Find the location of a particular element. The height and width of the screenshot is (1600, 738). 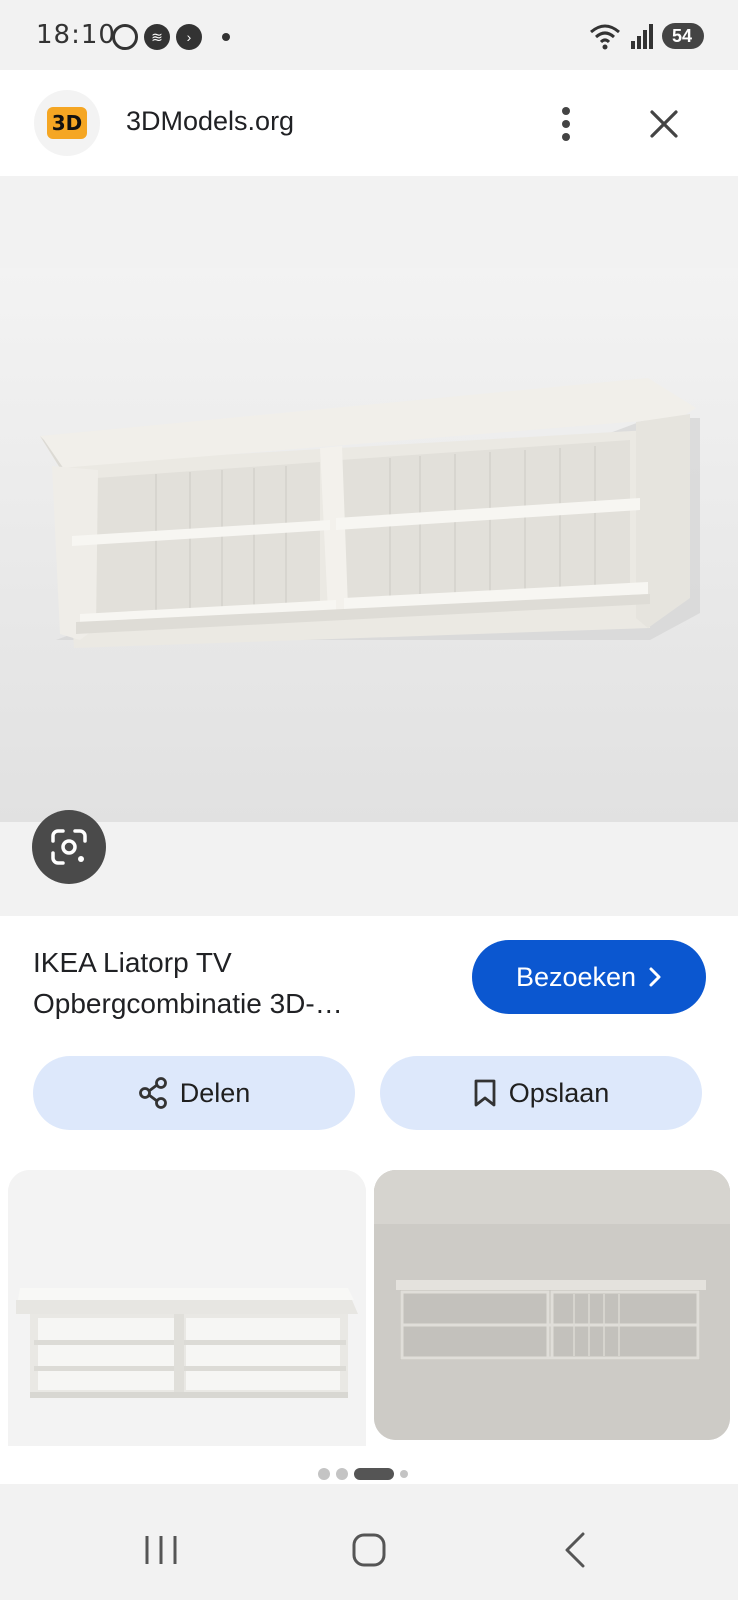

recent-apps-button is located at coordinates (161, 1550).